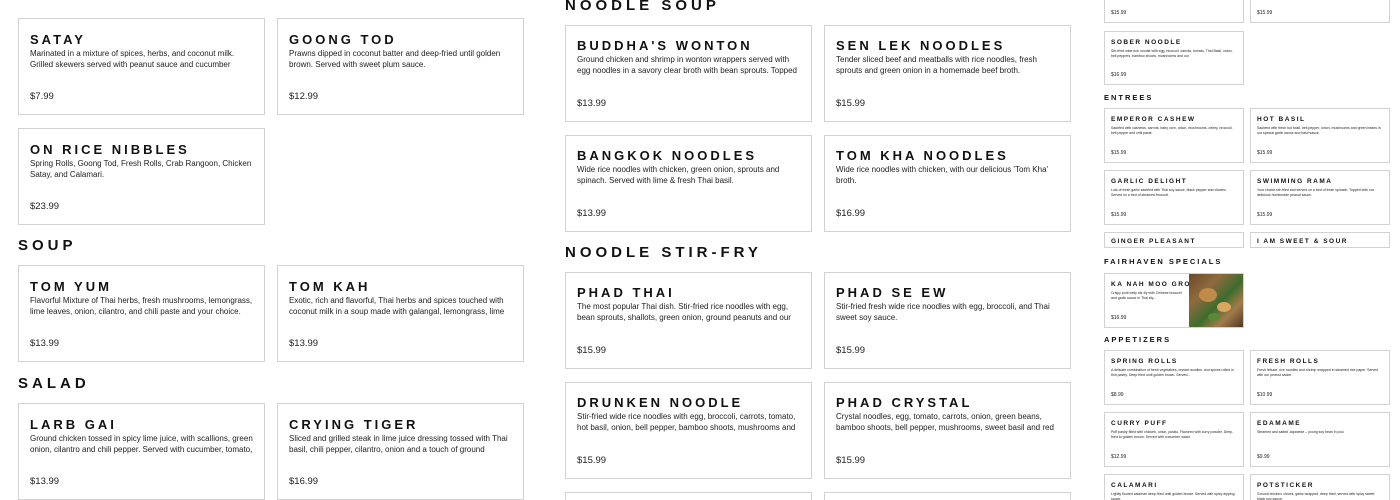  What do you see at coordinates (1263, 457) in the screenshot?
I see `item-price: $9.99` at bounding box center [1263, 457].